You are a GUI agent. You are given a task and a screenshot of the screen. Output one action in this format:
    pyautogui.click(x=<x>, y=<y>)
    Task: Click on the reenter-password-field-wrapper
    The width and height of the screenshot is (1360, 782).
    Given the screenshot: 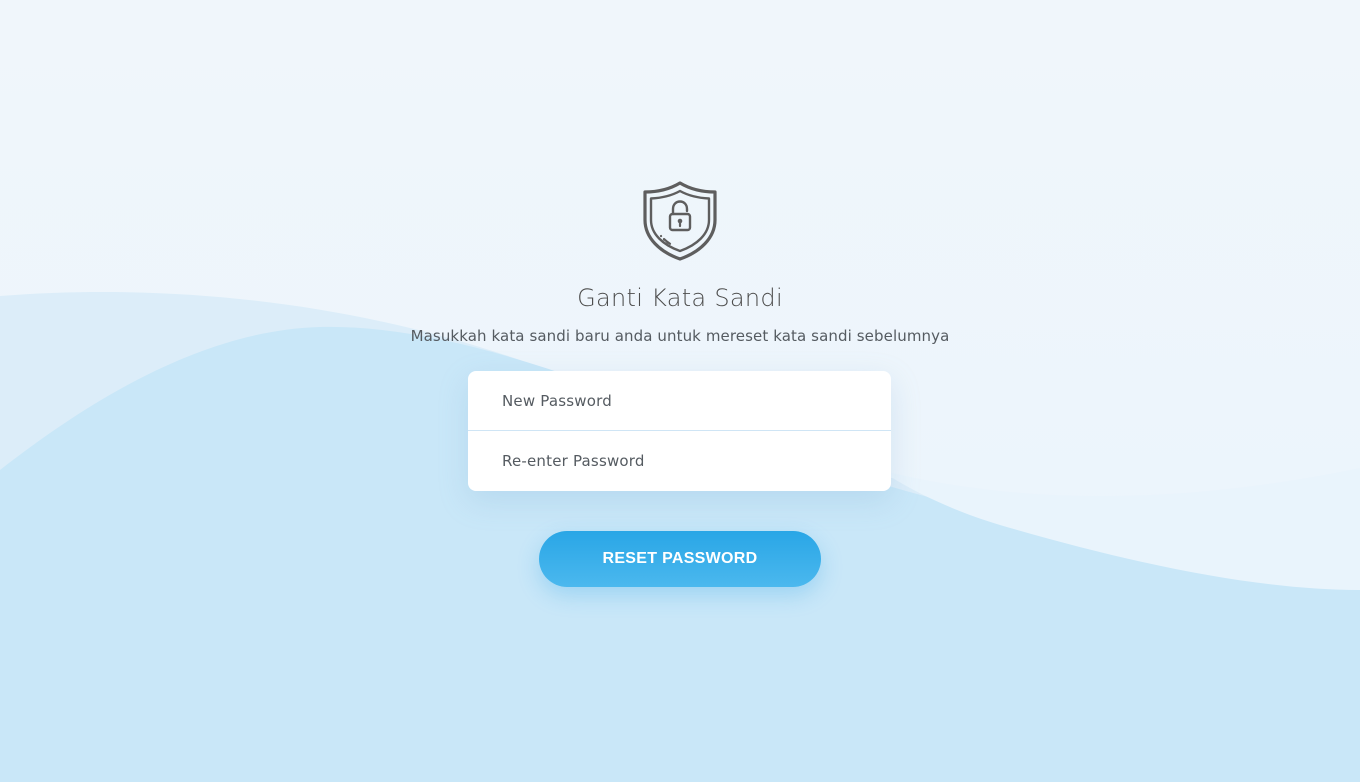 What is the action you would take?
    pyautogui.click(x=679, y=460)
    